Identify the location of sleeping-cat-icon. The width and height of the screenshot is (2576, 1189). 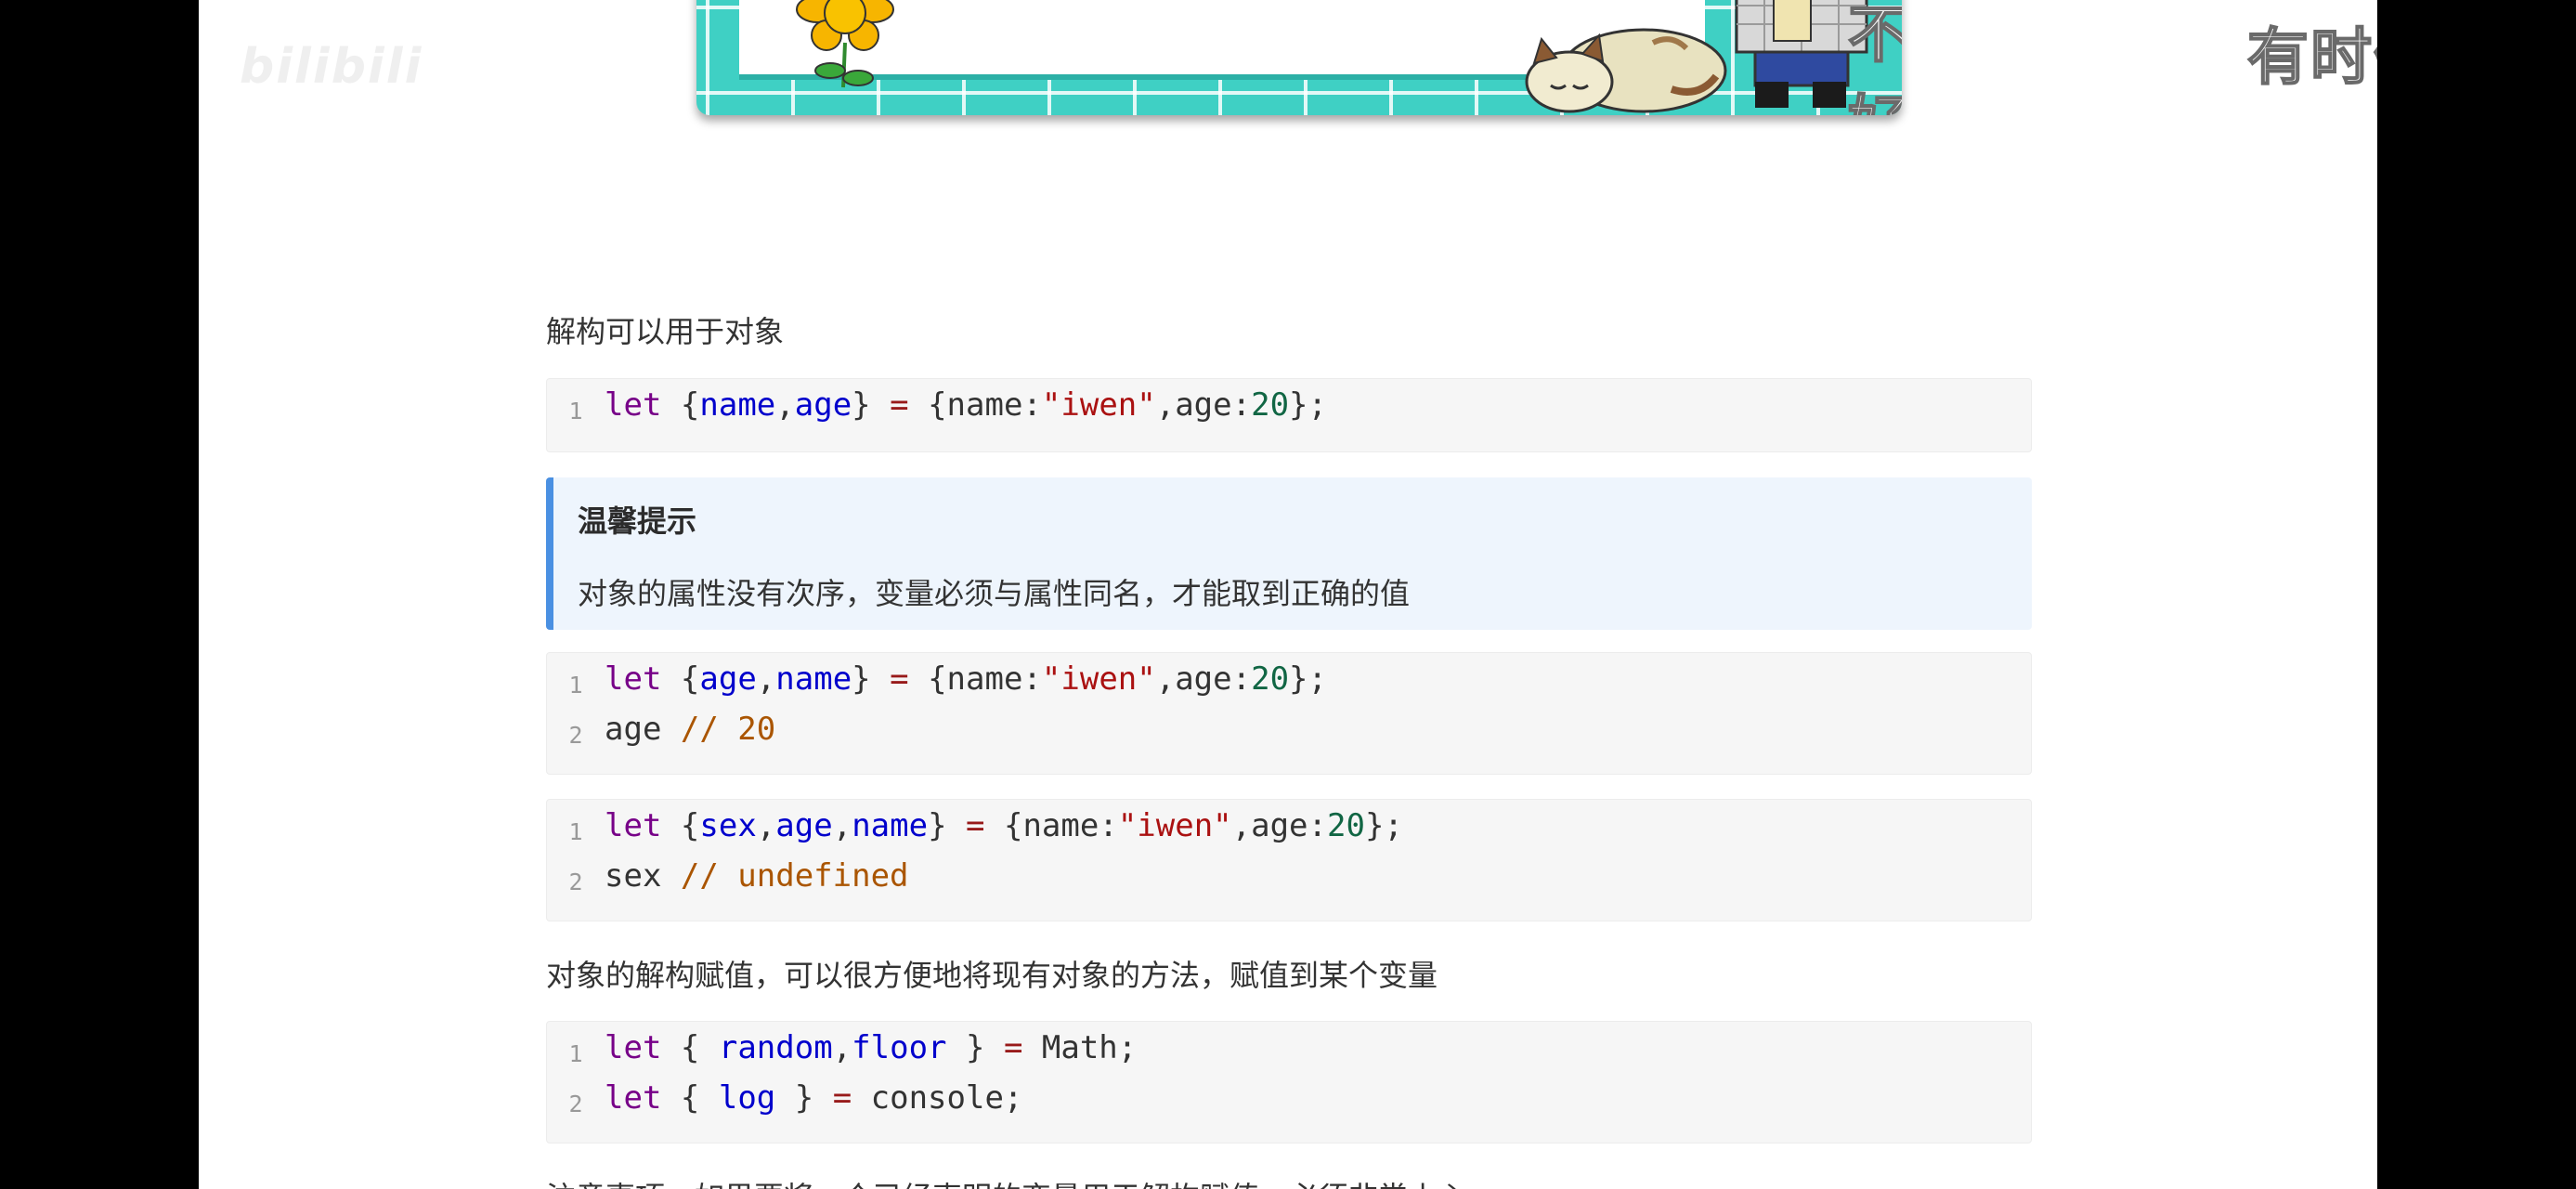
(1626, 71).